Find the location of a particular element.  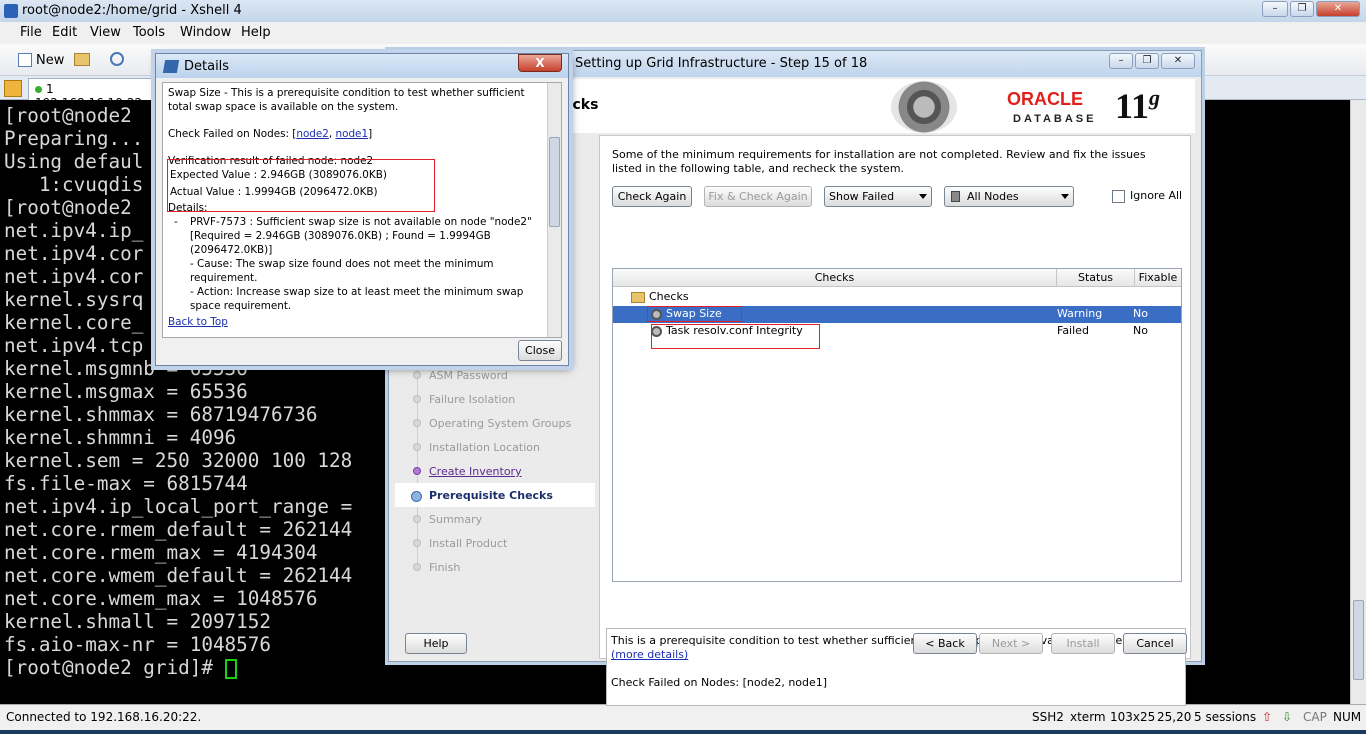

more-details-link: (more details) is located at coordinates (649, 654).